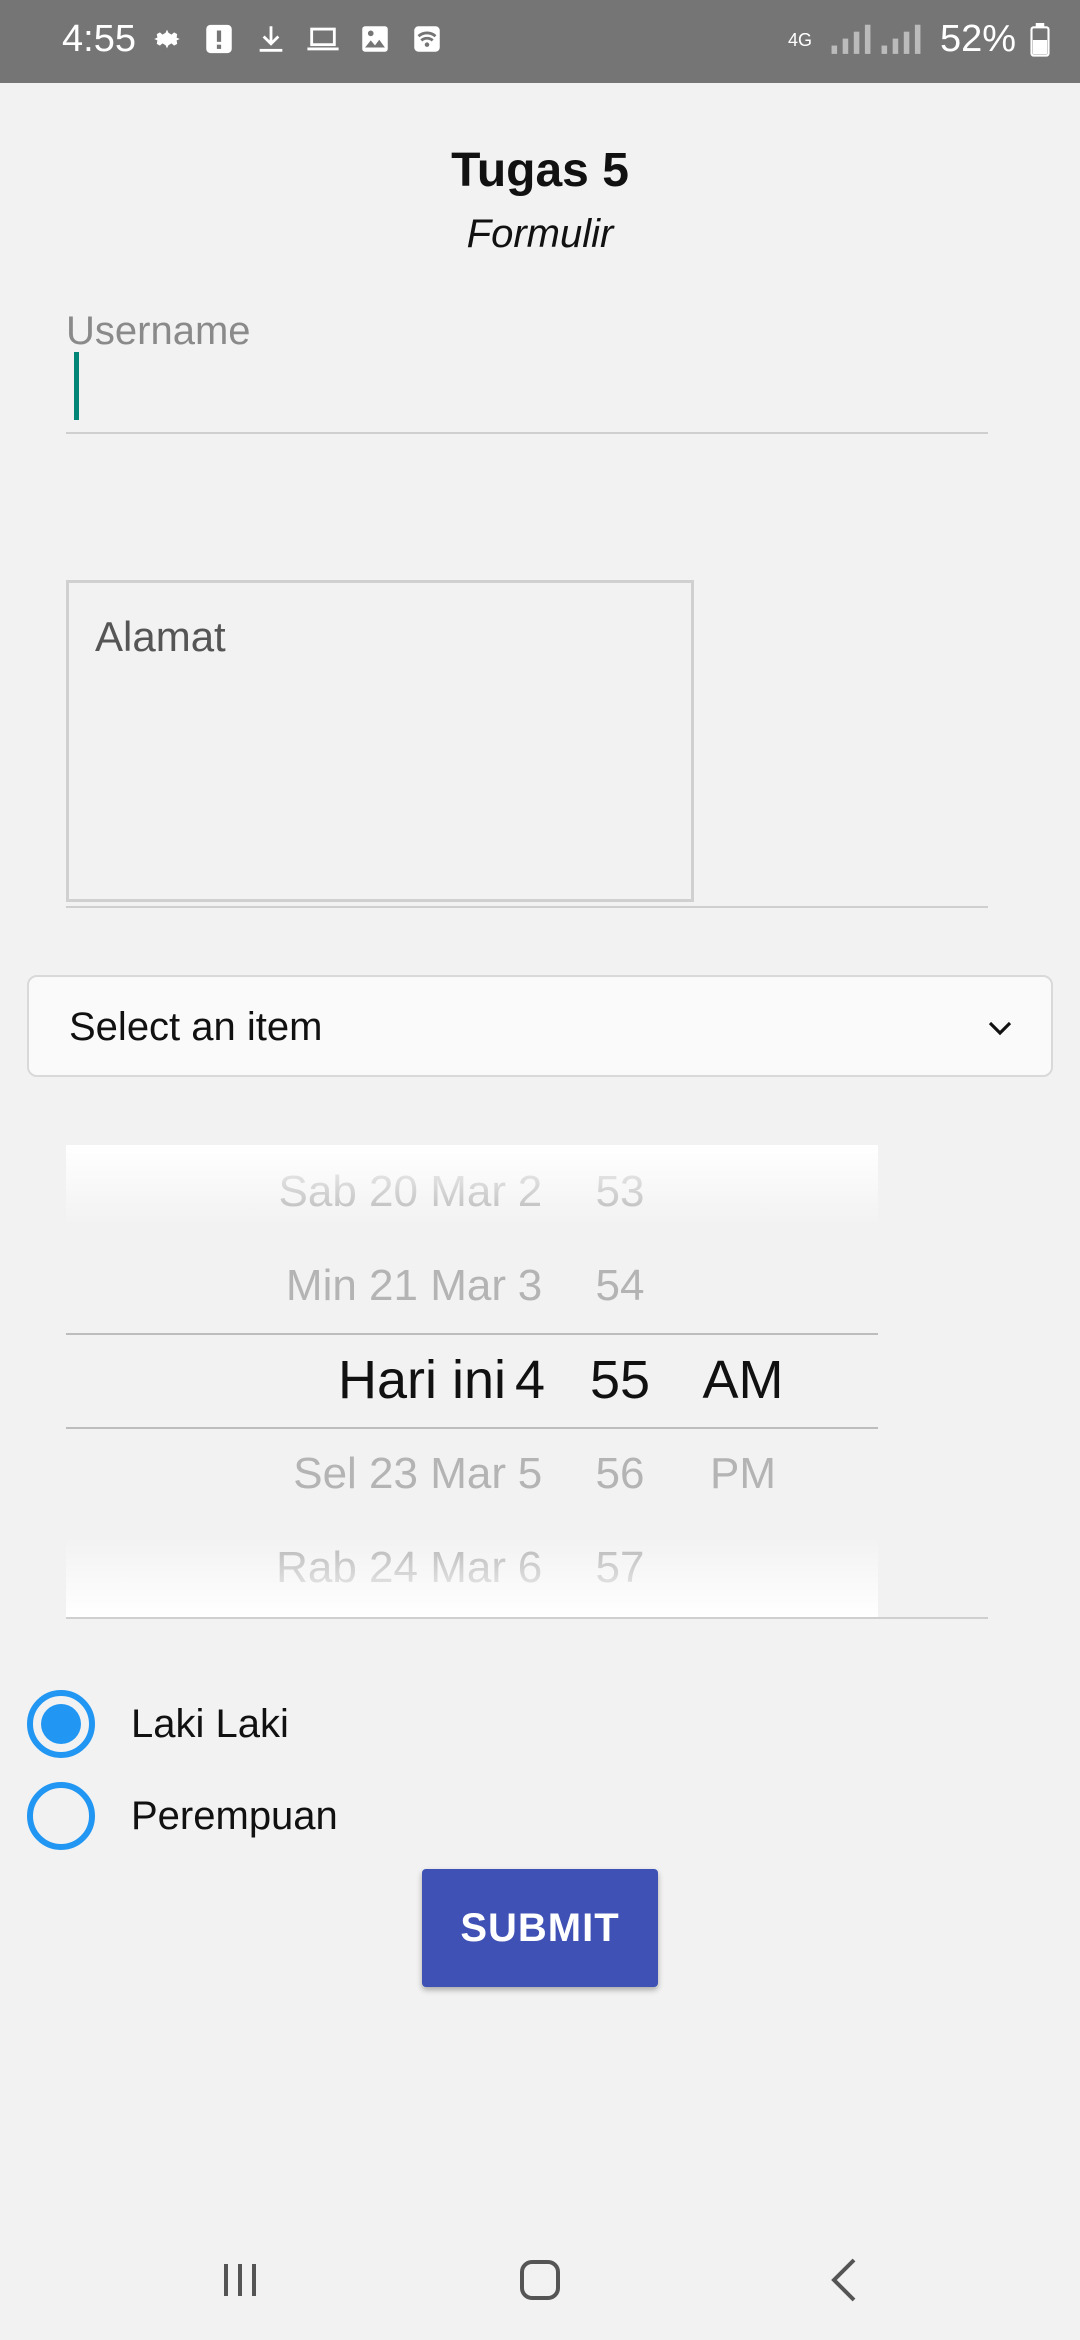  Describe the element at coordinates (799, 39) in the screenshot. I see `network-type: 4G` at that location.